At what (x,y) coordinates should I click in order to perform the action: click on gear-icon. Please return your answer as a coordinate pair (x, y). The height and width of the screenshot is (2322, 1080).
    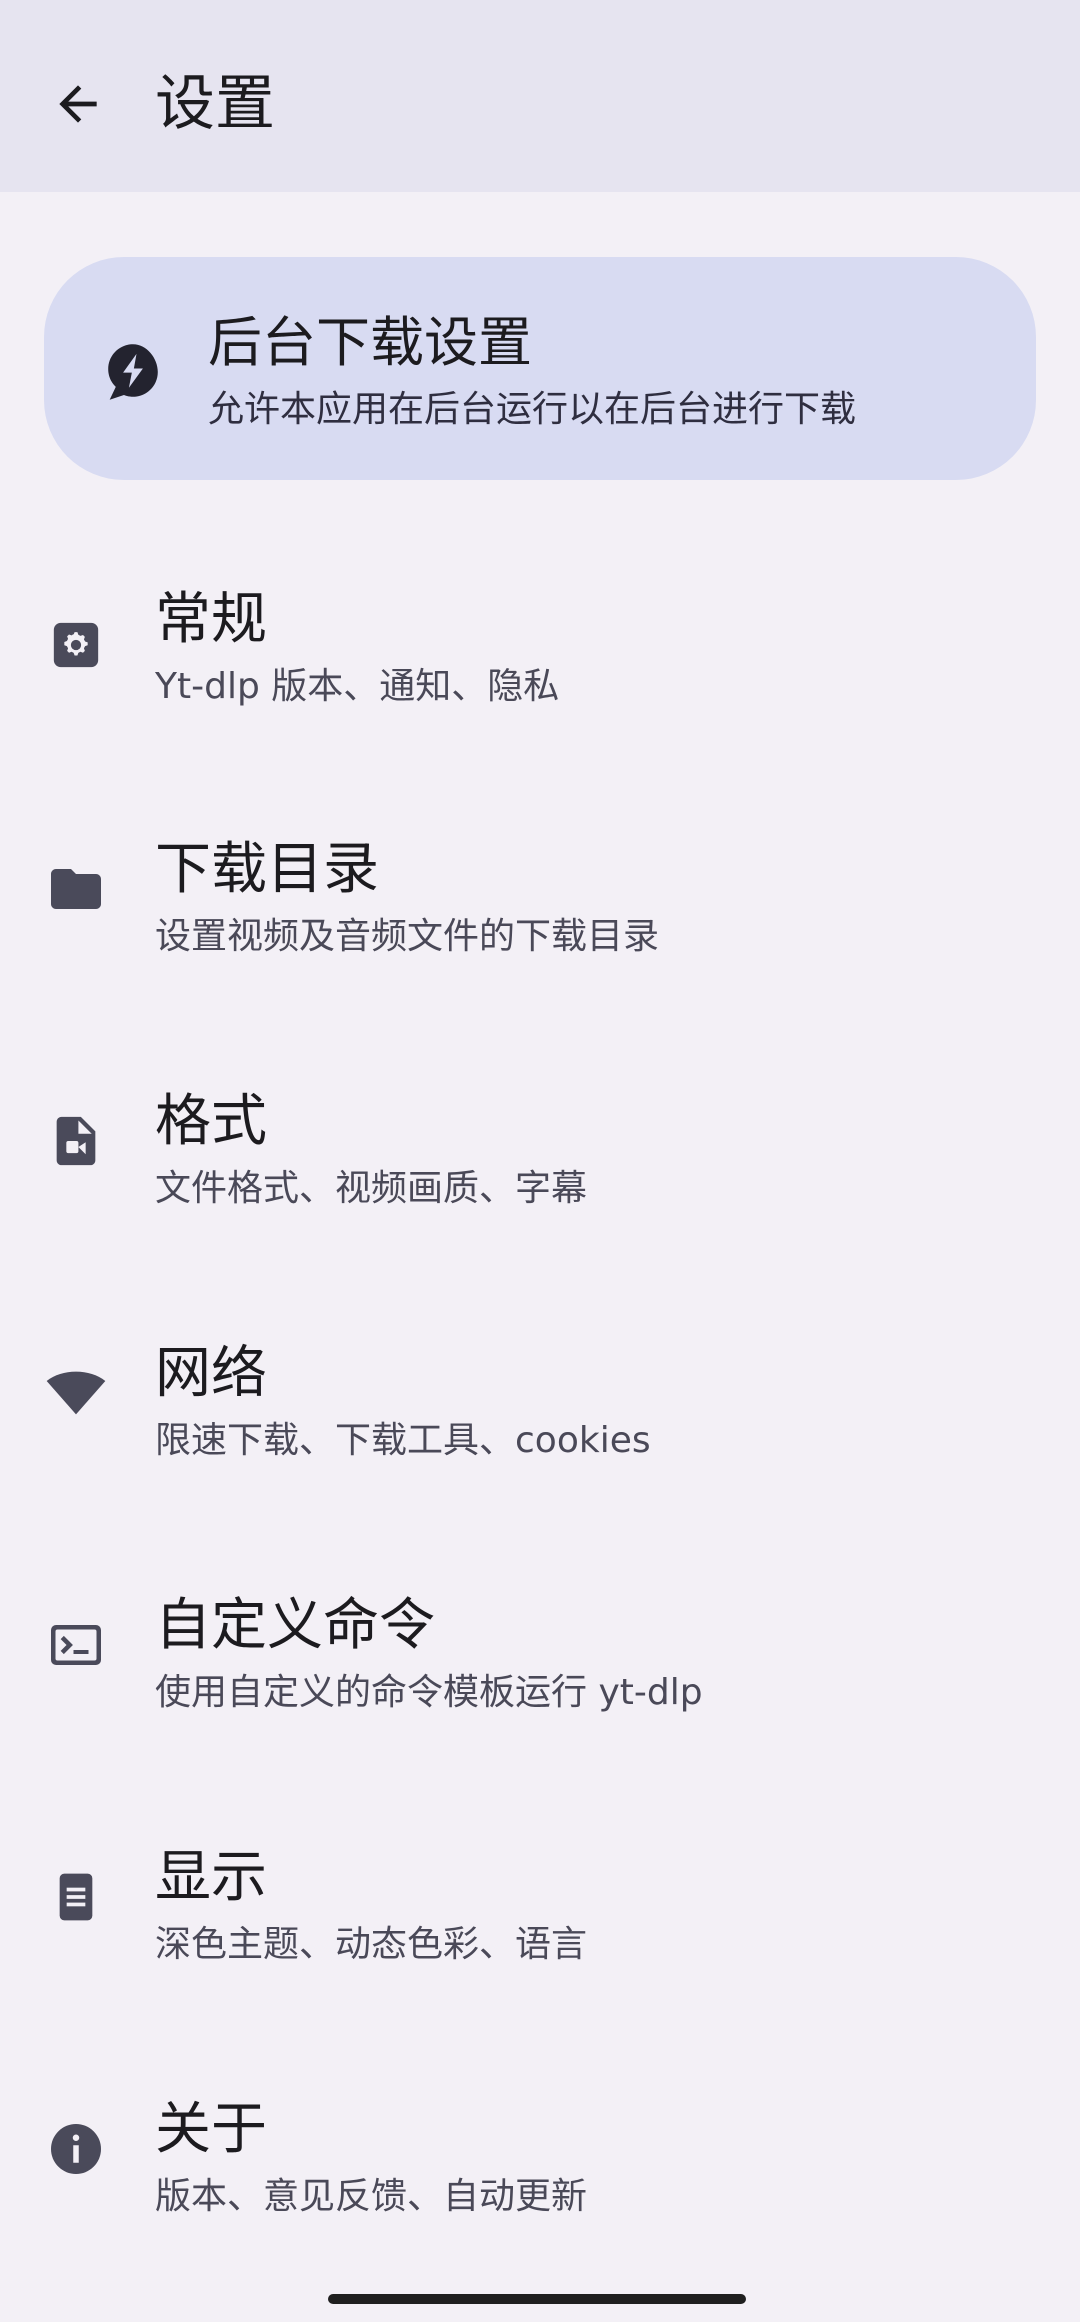
    Looking at the image, I should click on (76, 645).